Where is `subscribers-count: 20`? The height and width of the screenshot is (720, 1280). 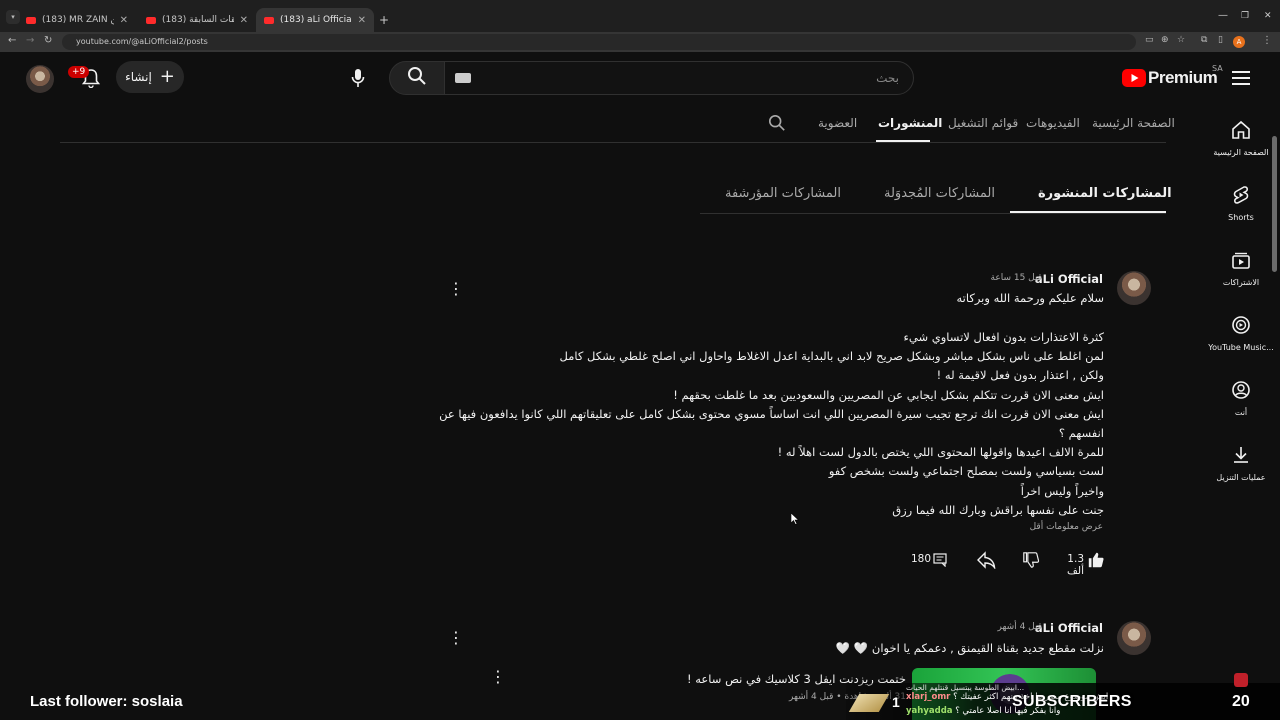 subscribers-count: 20 is located at coordinates (1241, 701).